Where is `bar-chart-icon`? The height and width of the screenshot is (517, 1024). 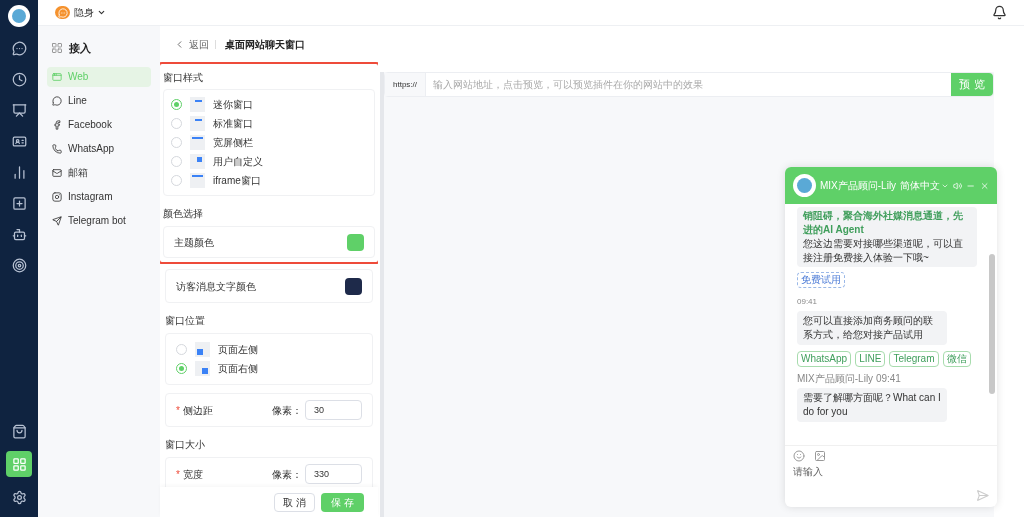 bar-chart-icon is located at coordinates (19, 172).